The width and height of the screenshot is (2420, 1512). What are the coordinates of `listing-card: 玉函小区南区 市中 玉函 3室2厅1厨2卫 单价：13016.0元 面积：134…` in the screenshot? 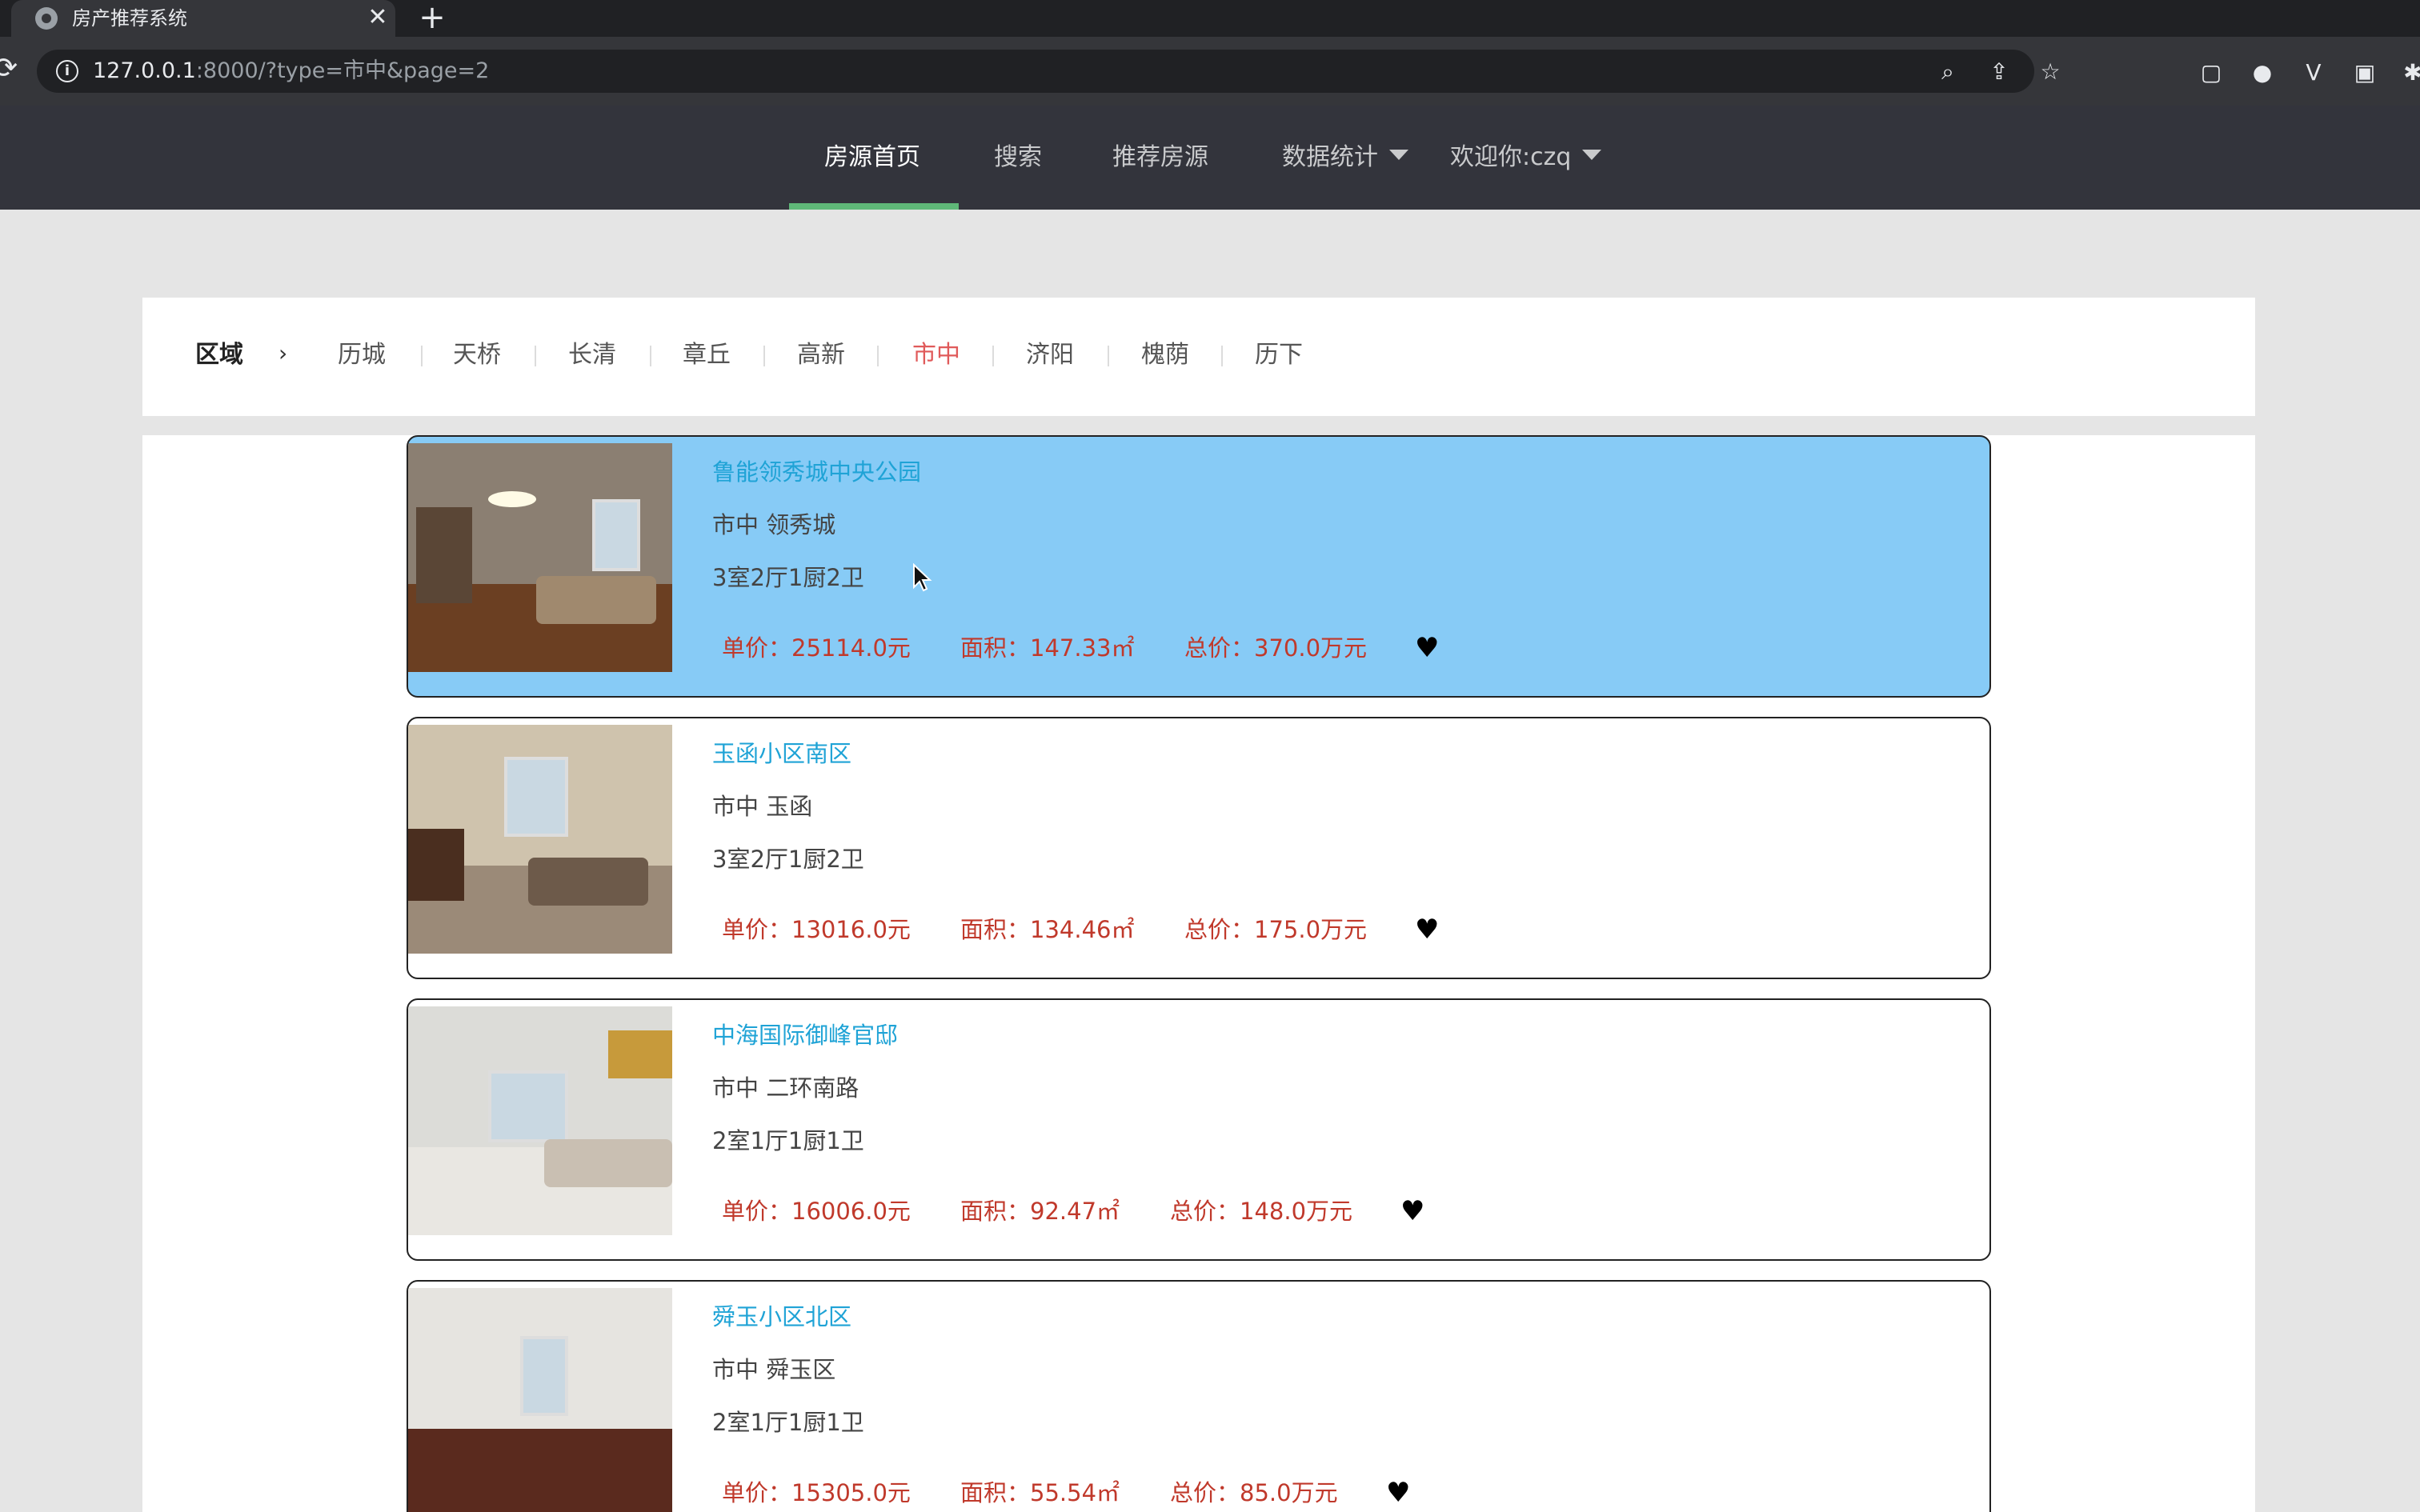 It's located at (1199, 848).